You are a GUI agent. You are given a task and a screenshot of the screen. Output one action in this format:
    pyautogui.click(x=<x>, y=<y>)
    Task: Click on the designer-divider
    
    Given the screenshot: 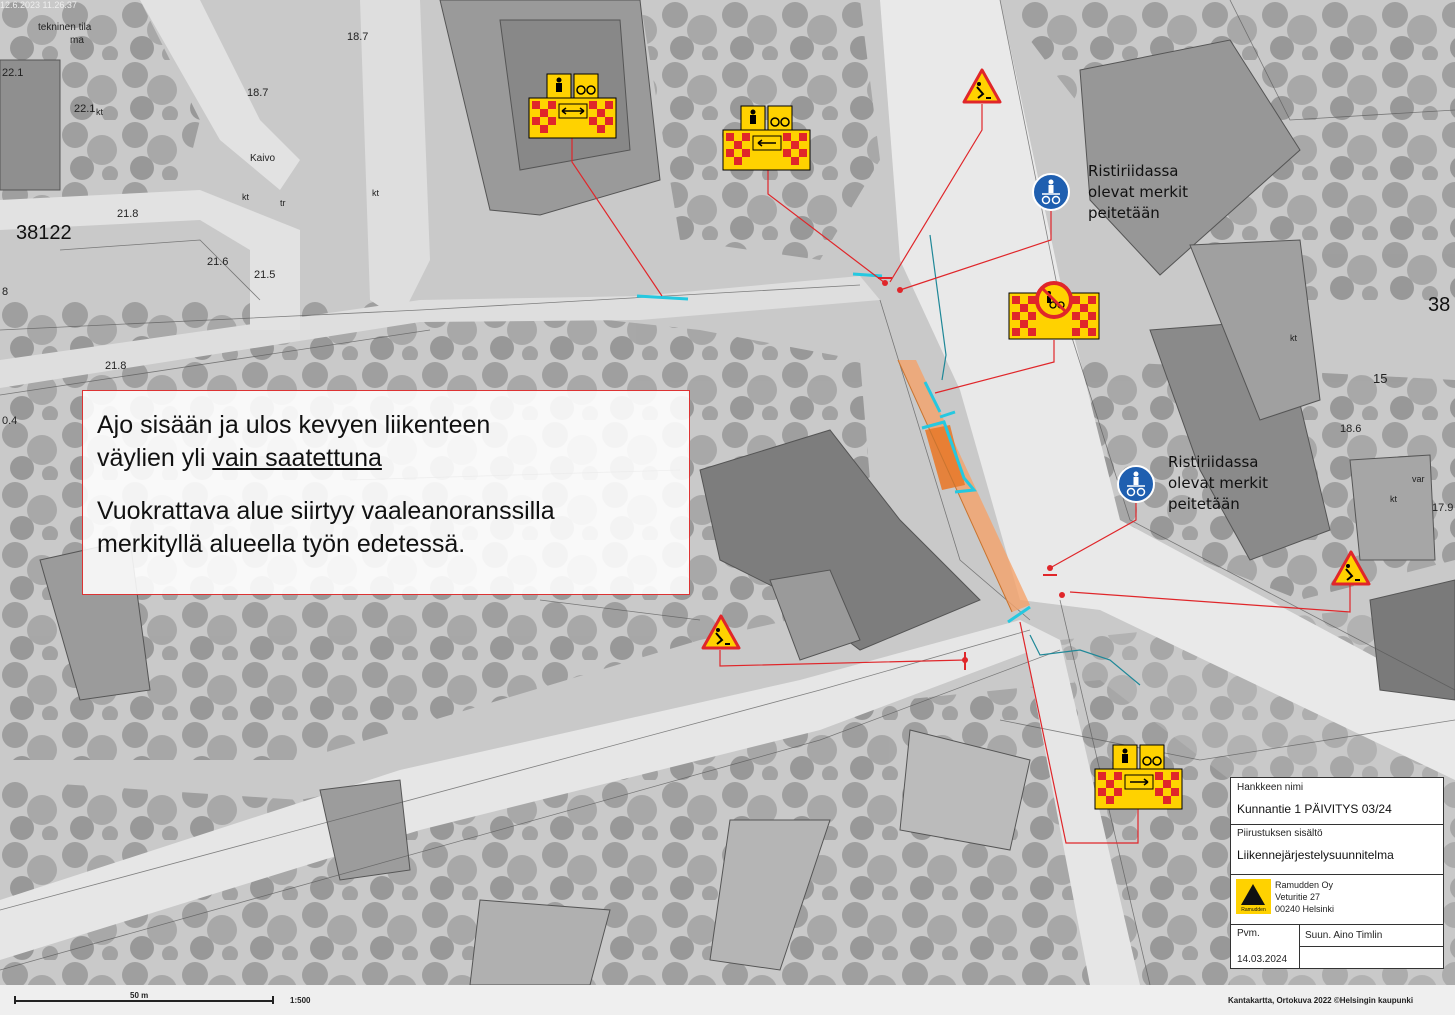 What is the action you would take?
    pyautogui.click(x=1371, y=946)
    